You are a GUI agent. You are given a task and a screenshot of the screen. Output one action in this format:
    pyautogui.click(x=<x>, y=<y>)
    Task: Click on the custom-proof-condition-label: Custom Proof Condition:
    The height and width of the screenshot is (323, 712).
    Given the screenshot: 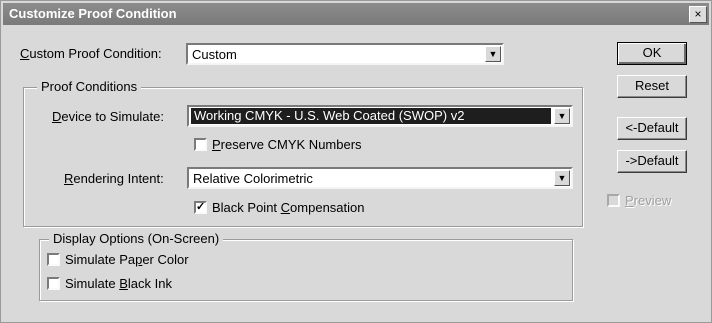 What is the action you would take?
    pyautogui.click(x=91, y=53)
    